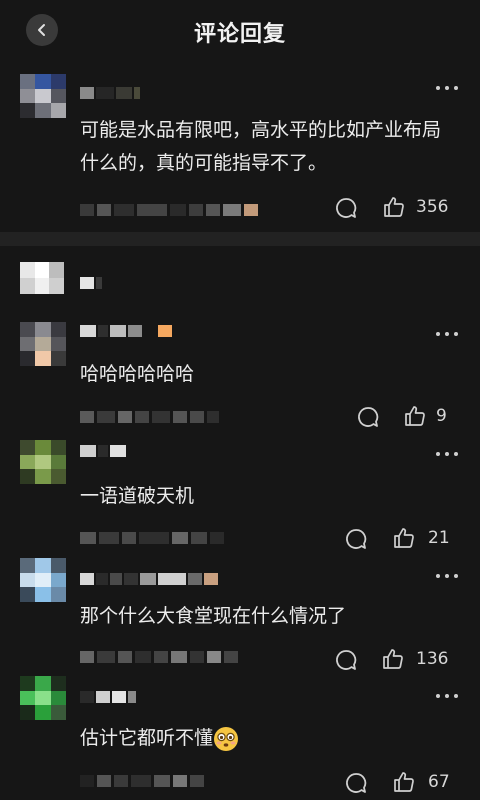 This screenshot has height=800, width=480. Describe the element at coordinates (213, 616) in the screenshot. I see `reply-text: 那个什么大食堂现在什么情况了` at that location.